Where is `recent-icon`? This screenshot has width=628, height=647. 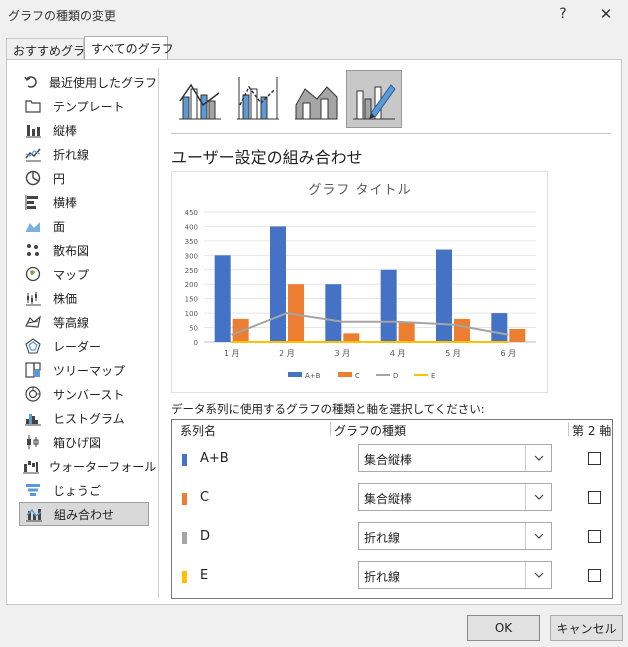 recent-icon is located at coordinates (31, 82).